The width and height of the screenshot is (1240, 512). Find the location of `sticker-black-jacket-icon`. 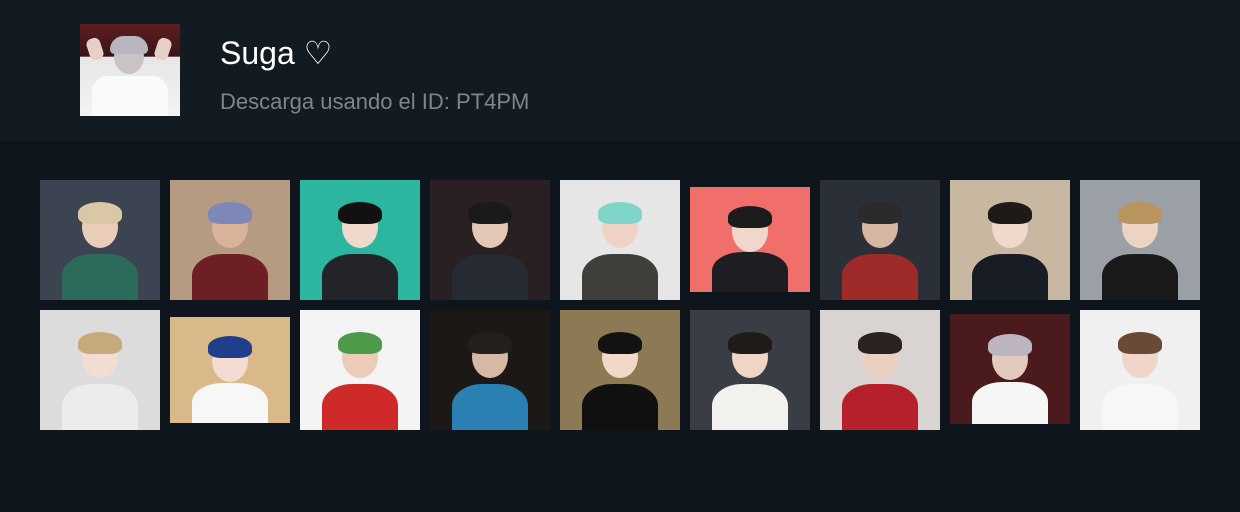

sticker-black-jacket-icon is located at coordinates (490, 240).